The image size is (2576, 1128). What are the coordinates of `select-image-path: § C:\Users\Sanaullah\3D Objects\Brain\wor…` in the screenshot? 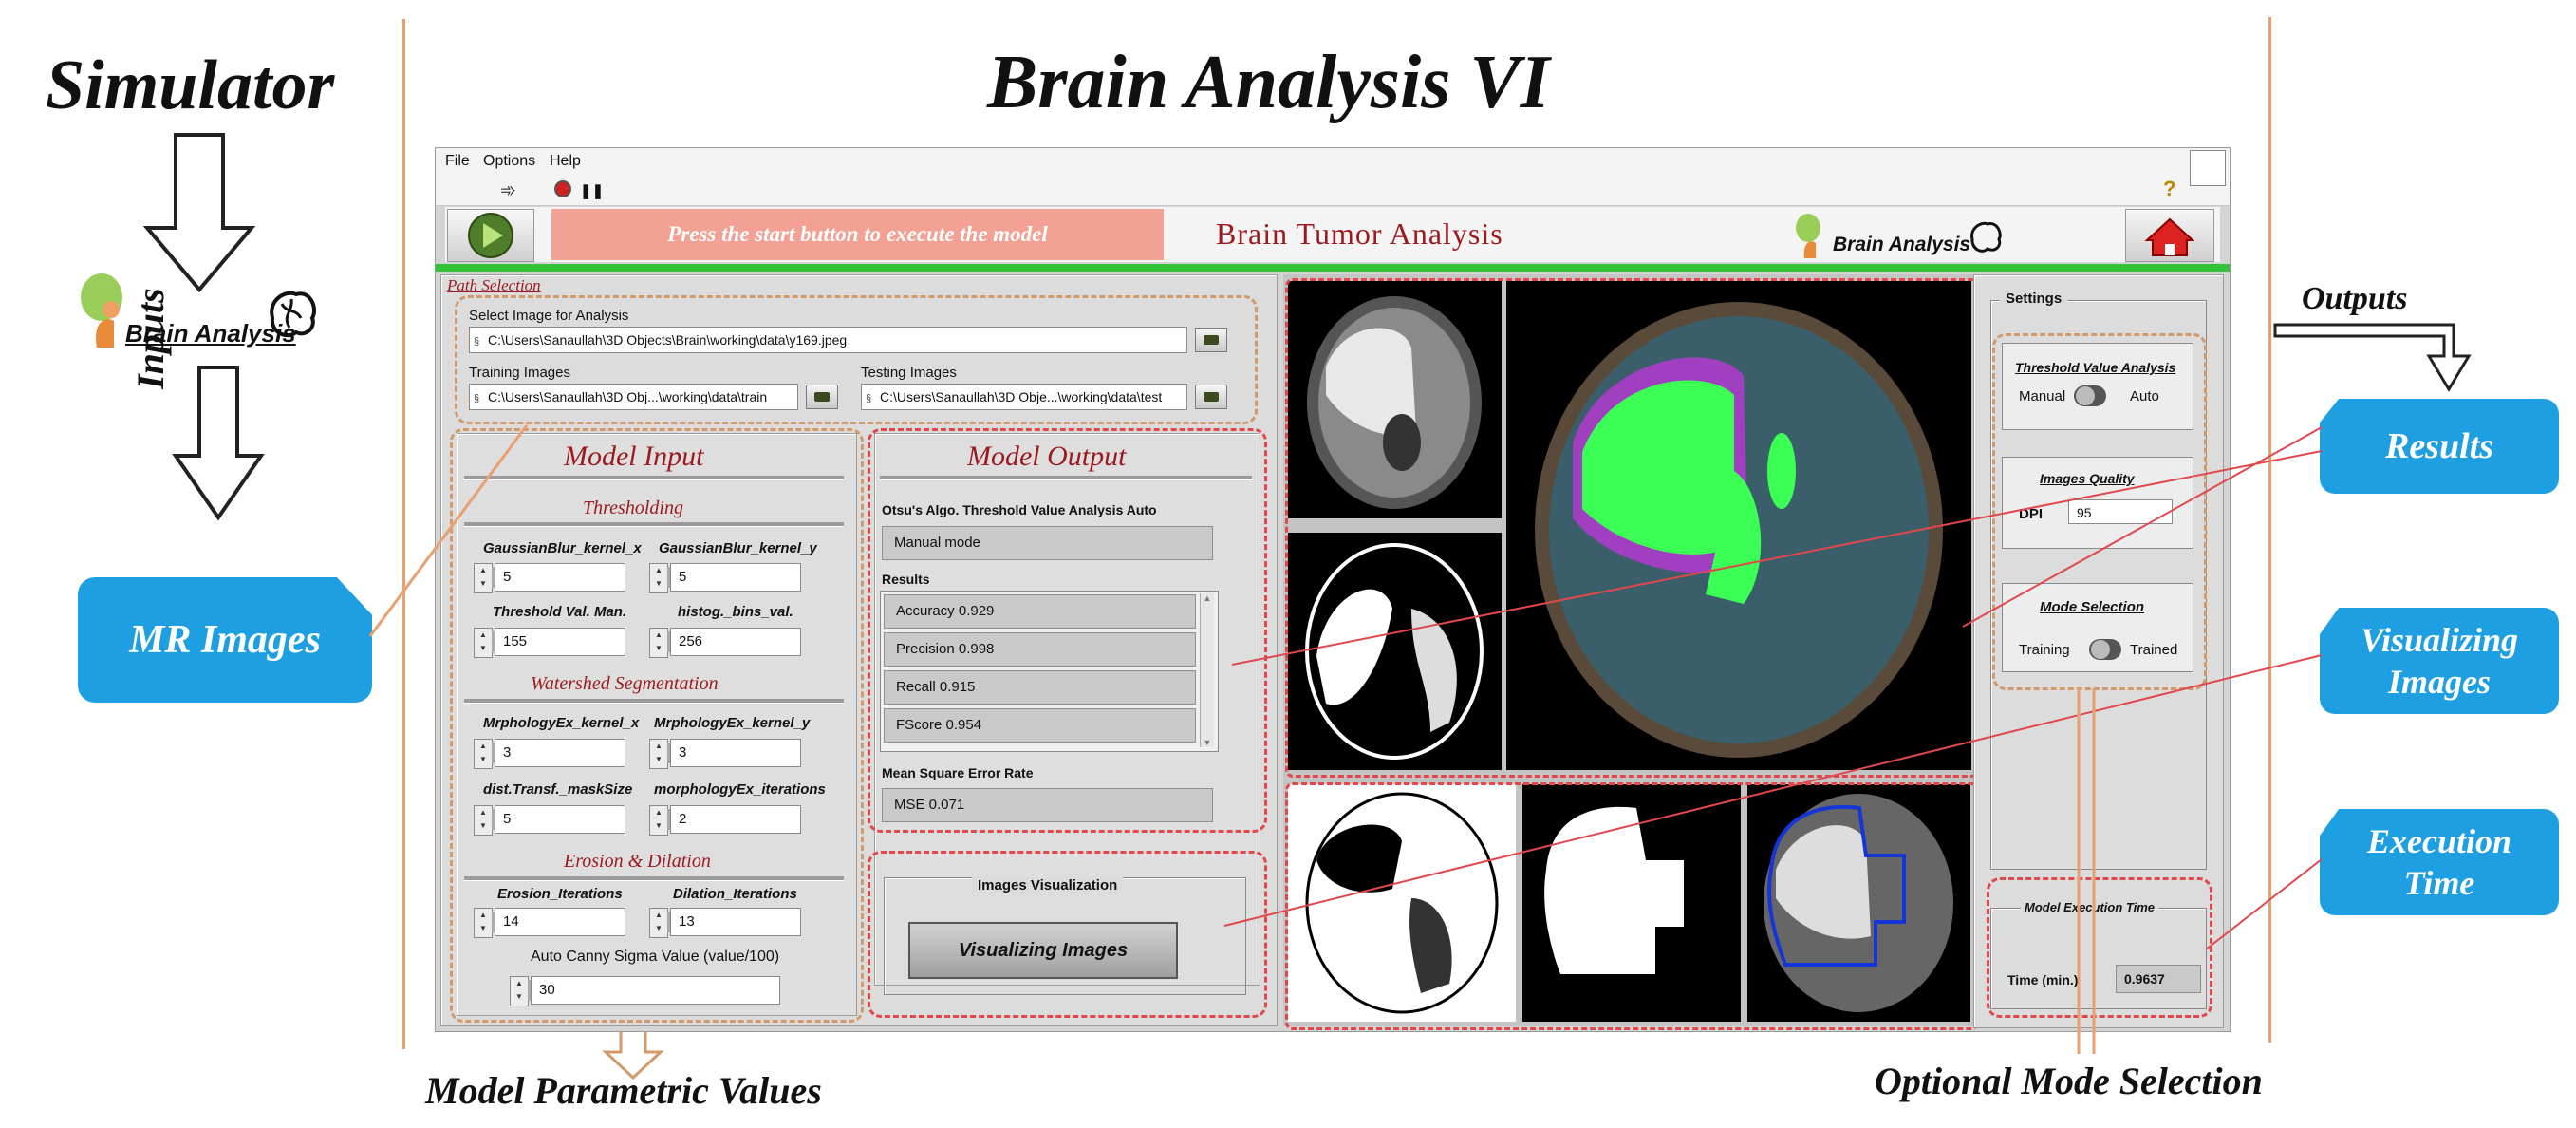 It's located at (828, 340).